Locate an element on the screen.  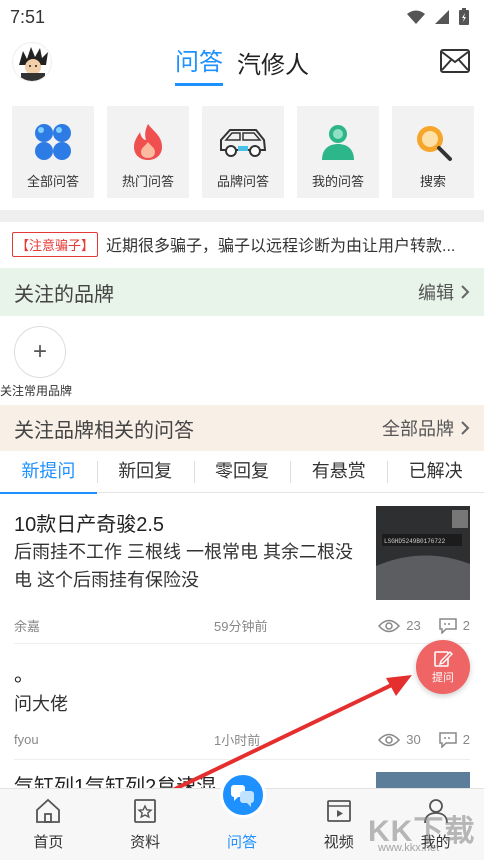
category-label: 品牌问答 is located at coordinates (242, 181).